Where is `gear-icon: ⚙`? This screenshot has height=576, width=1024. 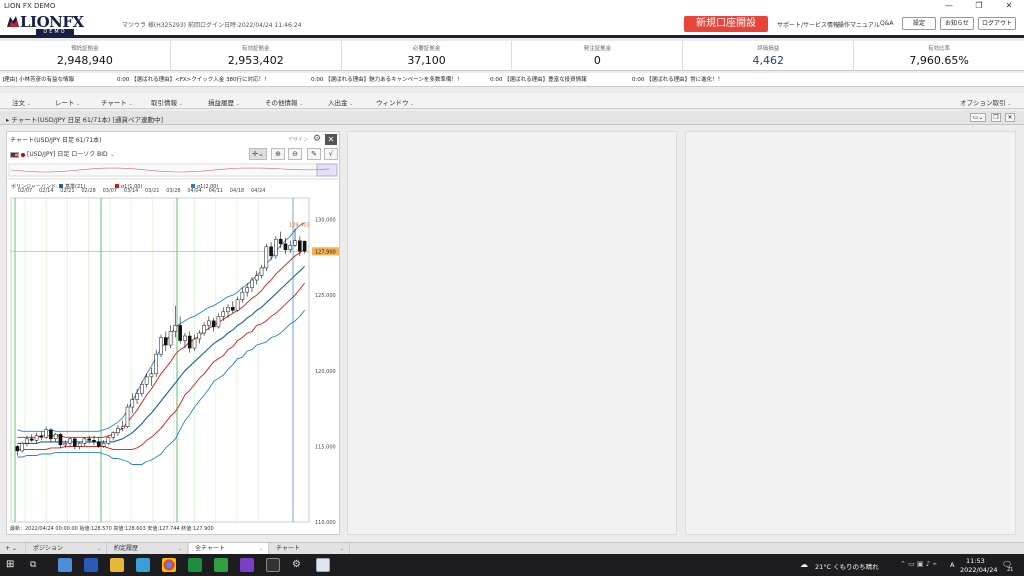
gear-icon: ⚙ is located at coordinates (317, 139).